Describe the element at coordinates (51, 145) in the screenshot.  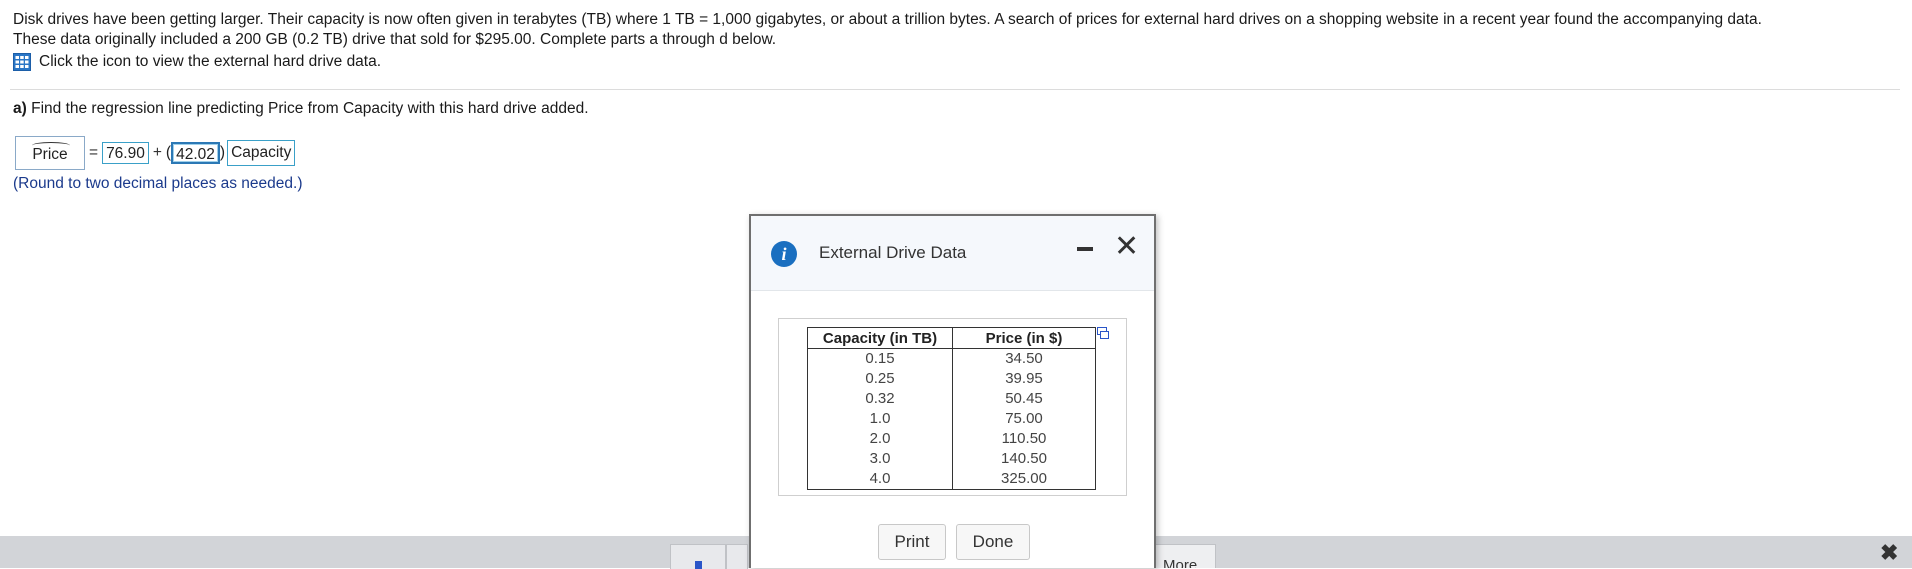
I see `hat-symbol` at that location.